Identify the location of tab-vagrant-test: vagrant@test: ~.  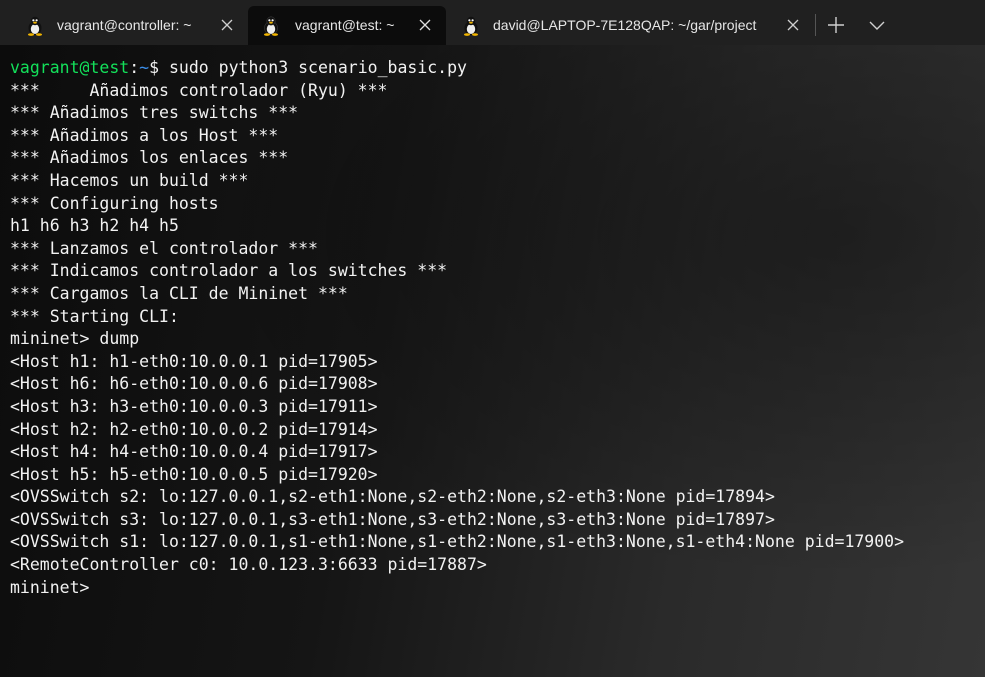
(347, 25).